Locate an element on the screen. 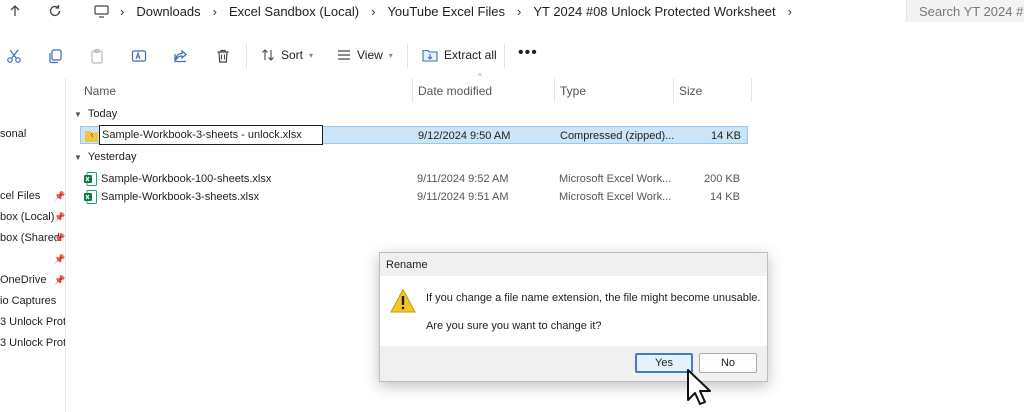  extract-icon is located at coordinates (430, 55).